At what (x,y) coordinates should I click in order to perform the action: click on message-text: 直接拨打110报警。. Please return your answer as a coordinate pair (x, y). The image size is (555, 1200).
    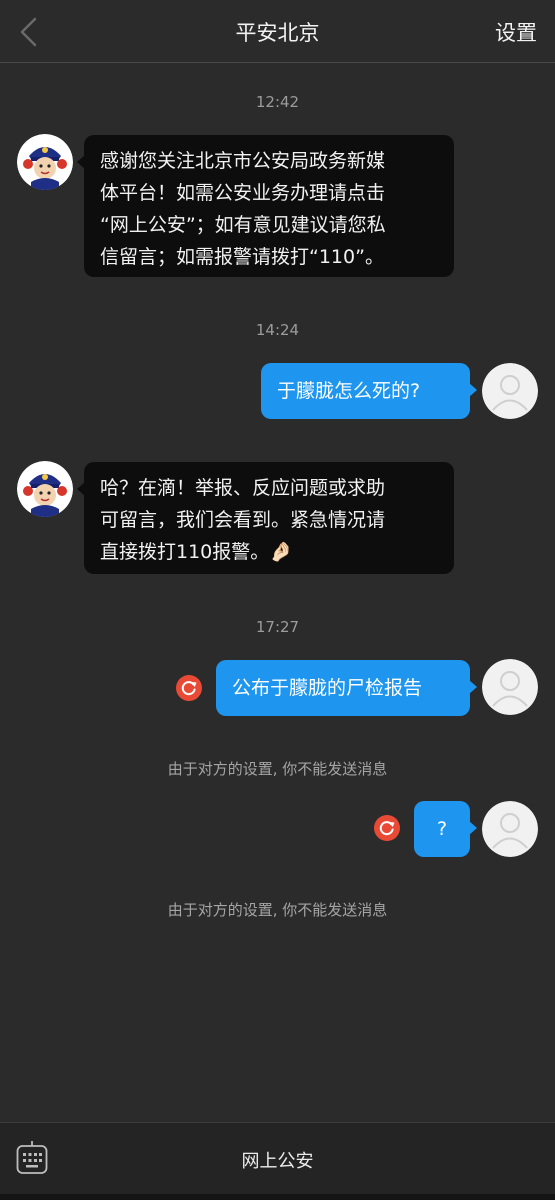
    Looking at the image, I should click on (185, 552).